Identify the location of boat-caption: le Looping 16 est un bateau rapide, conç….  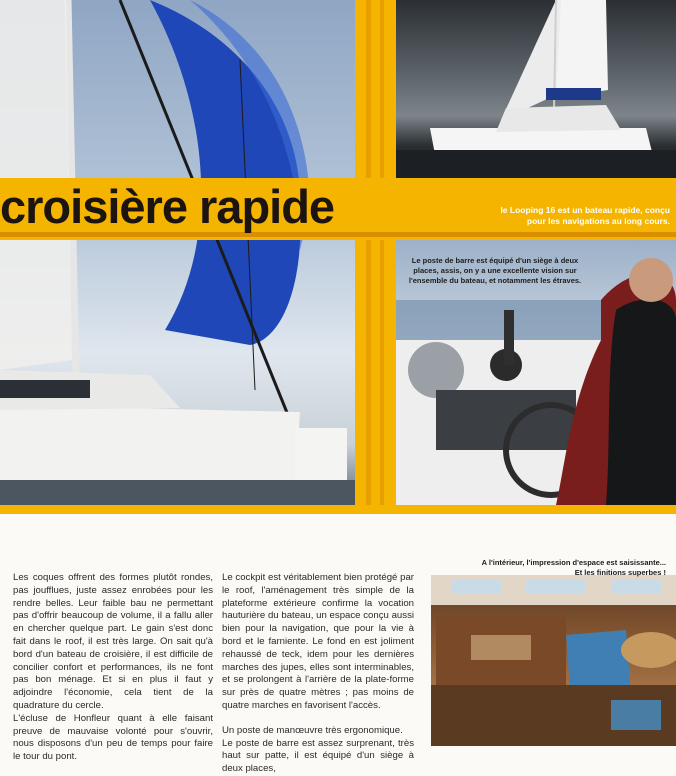
(585, 215).